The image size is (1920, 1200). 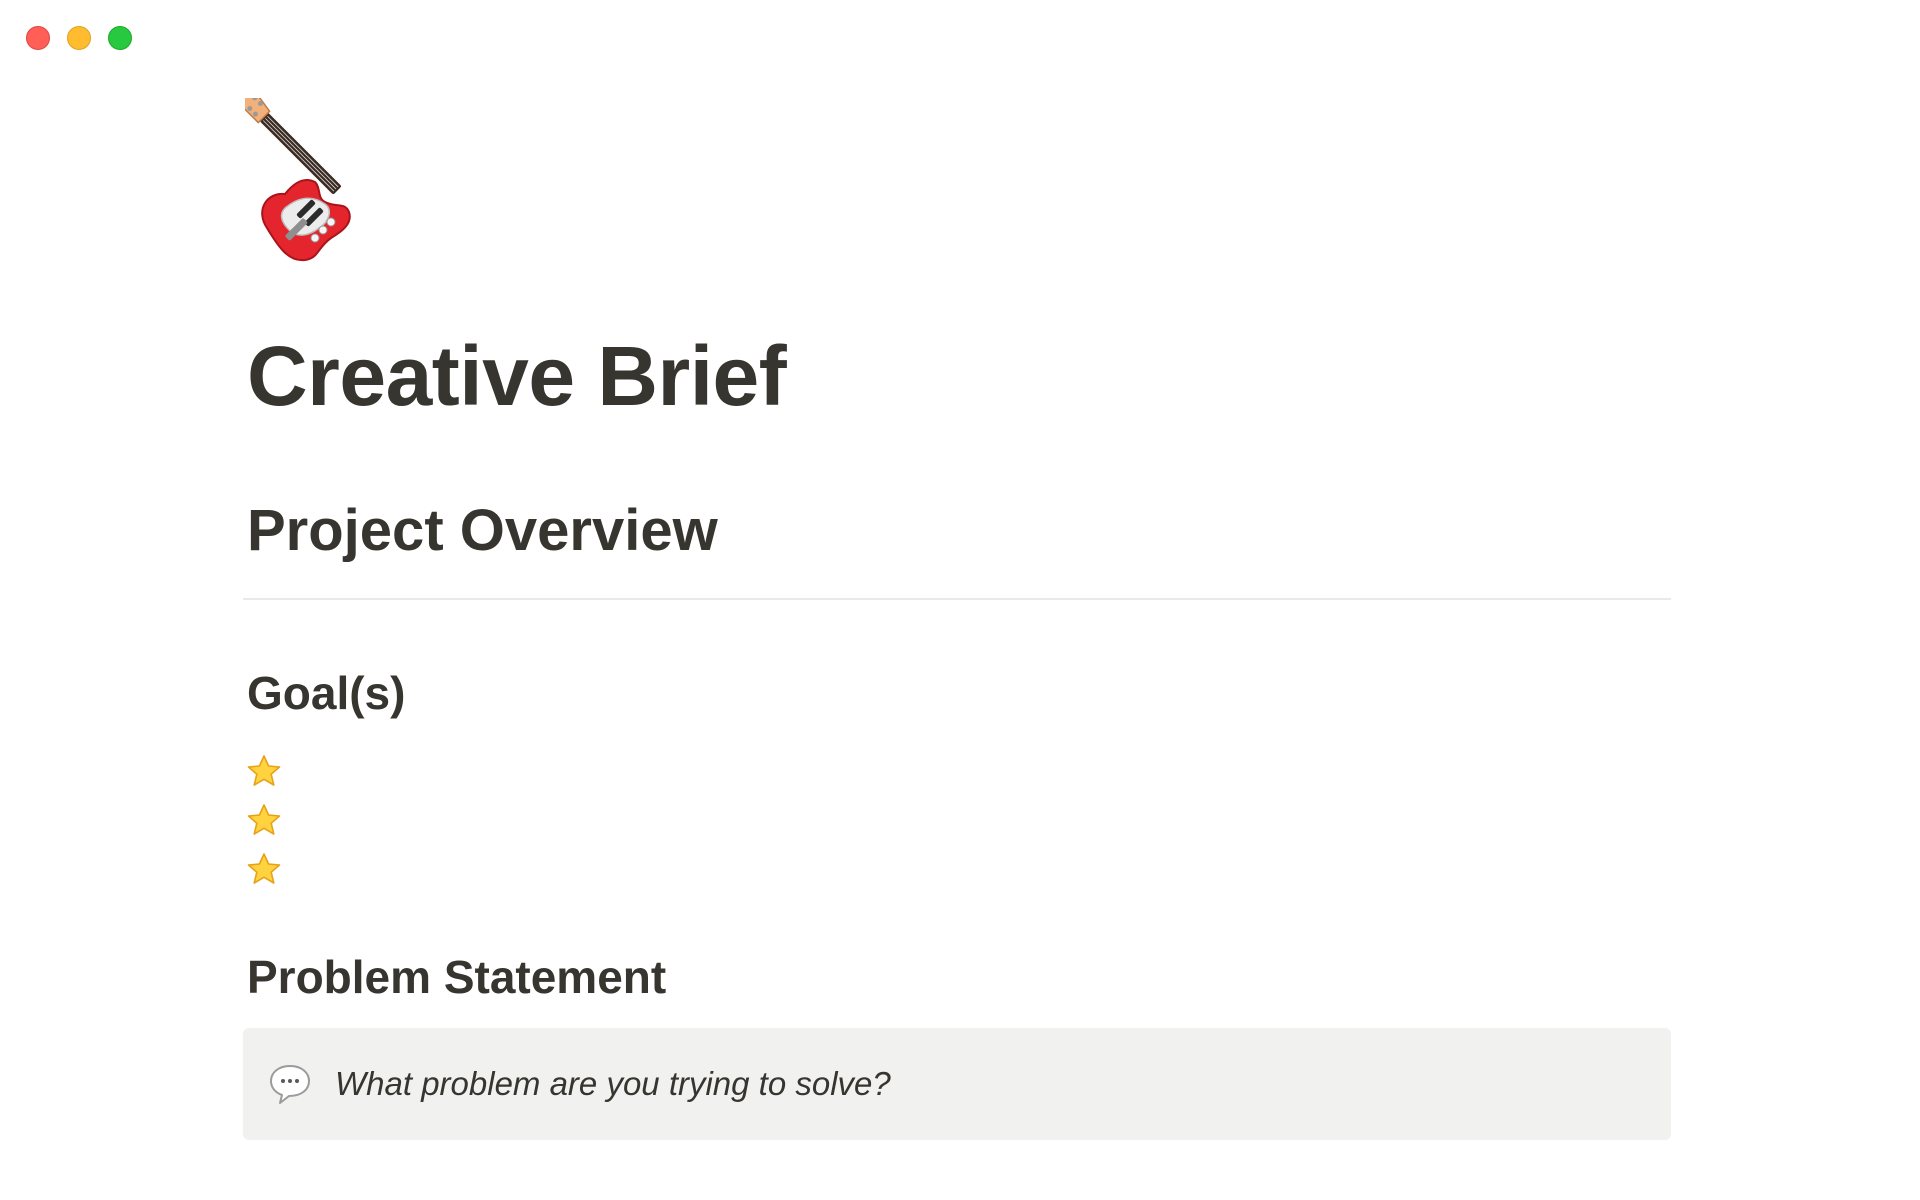 I want to click on zoom-window-button, so click(x=120, y=38).